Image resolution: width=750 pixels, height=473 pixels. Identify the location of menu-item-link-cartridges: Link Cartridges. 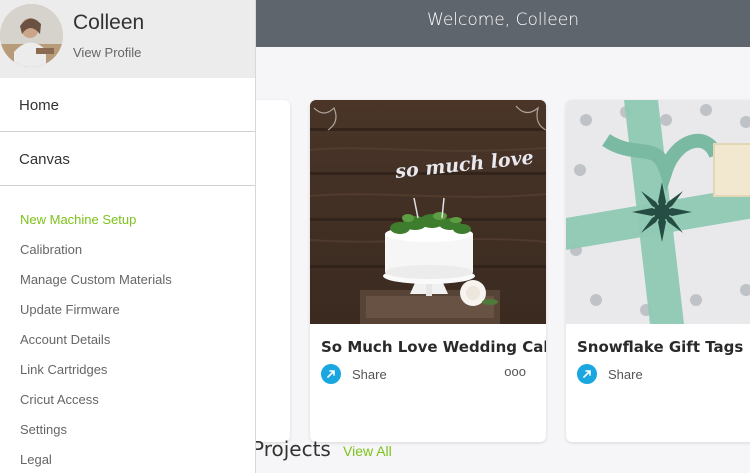
(127, 375).